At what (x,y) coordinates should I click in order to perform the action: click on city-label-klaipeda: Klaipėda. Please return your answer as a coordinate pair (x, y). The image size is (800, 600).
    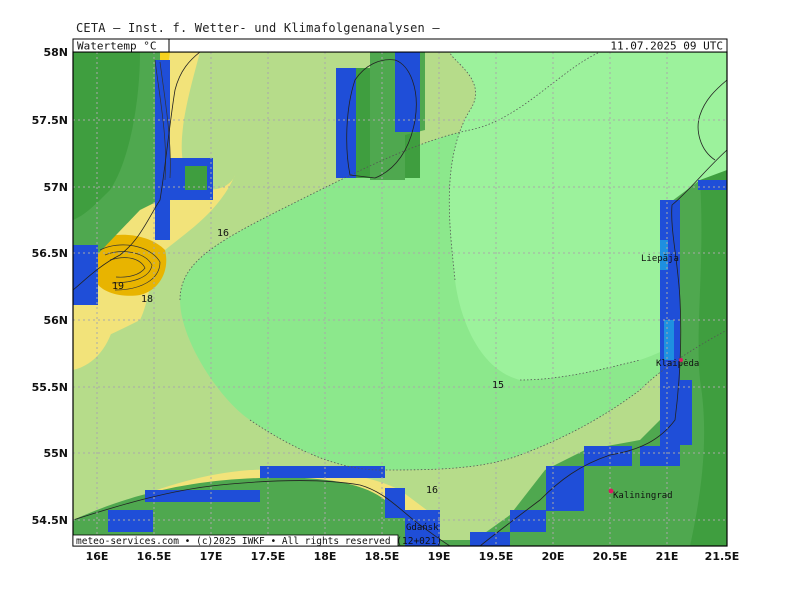
    Looking at the image, I should click on (677, 364).